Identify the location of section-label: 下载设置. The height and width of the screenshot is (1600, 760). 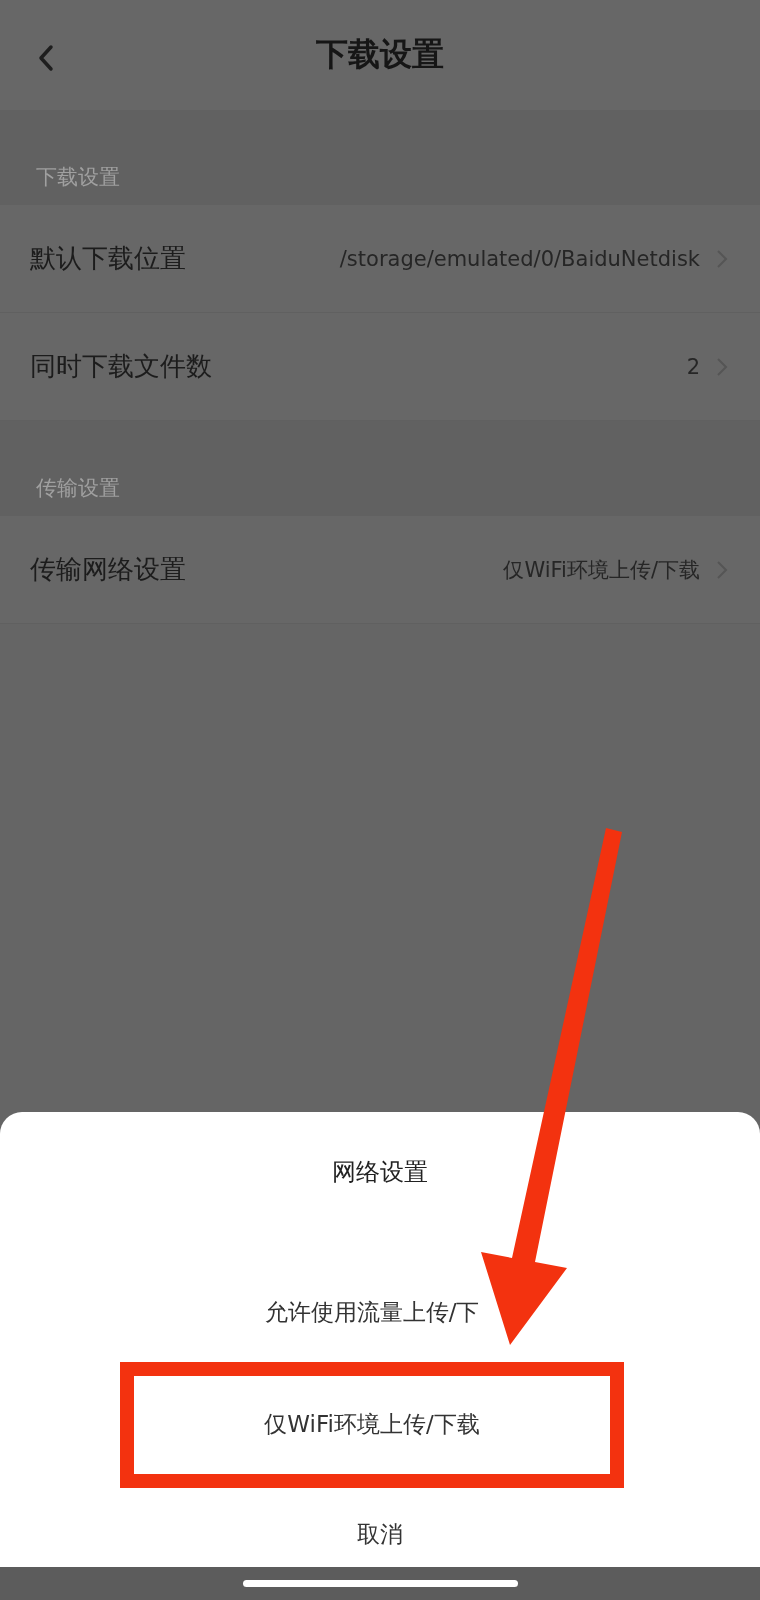
(78, 177).